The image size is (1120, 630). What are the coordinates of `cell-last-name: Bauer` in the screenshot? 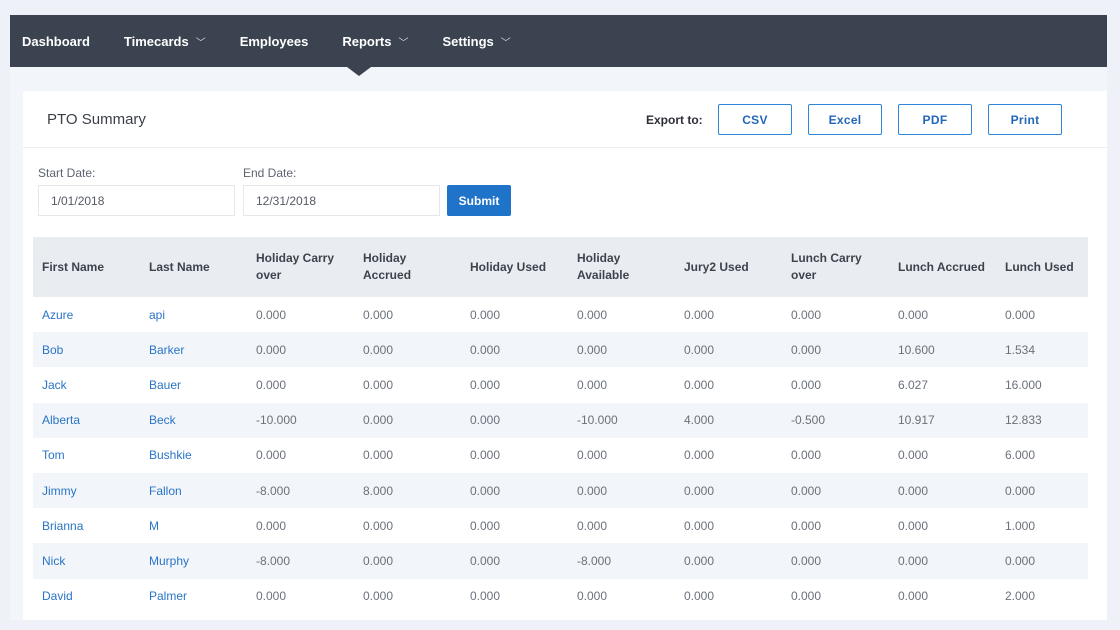 It's located at (193, 385).